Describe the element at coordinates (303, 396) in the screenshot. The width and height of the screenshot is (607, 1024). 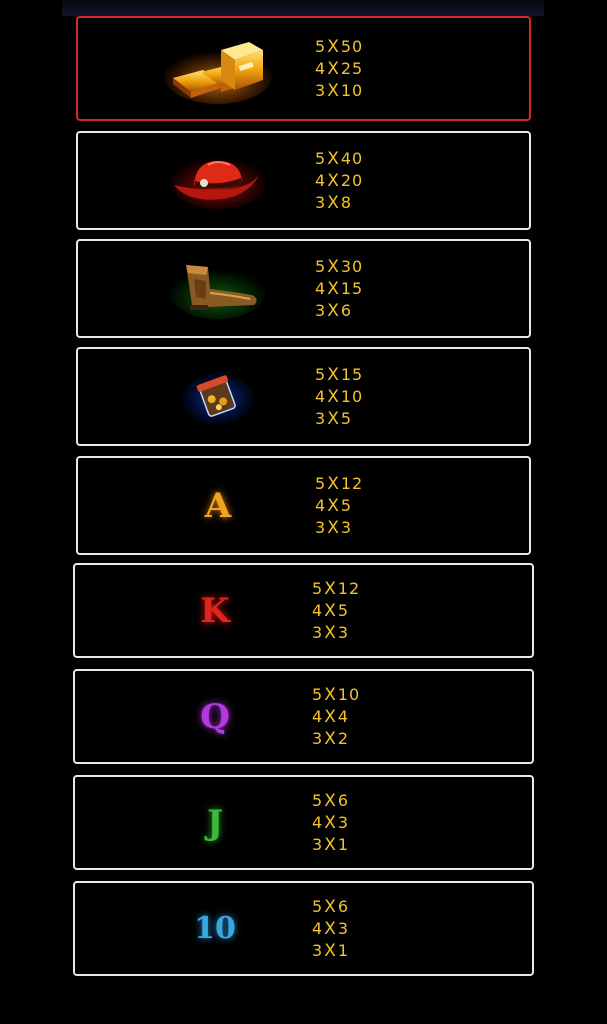
I see `paytable-row-gold-jar: 5X15 4X10 3X5` at that location.